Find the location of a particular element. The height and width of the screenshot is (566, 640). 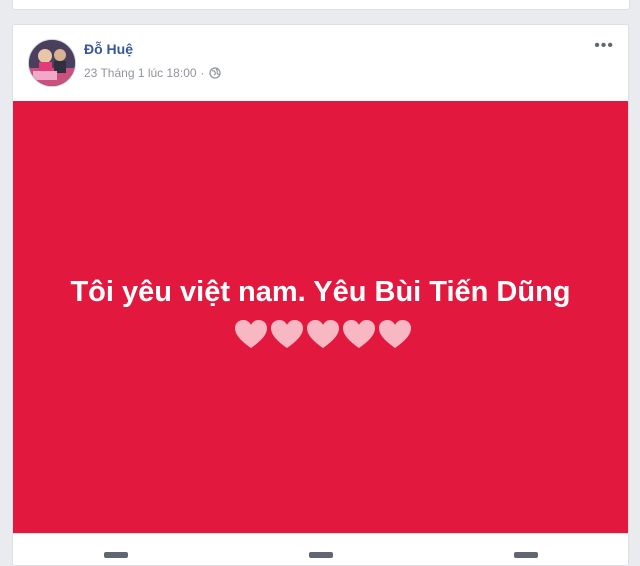

status-text: Tôi yêu việt nam. Yêu Bùi Tiến Dũng is located at coordinates (320, 292).